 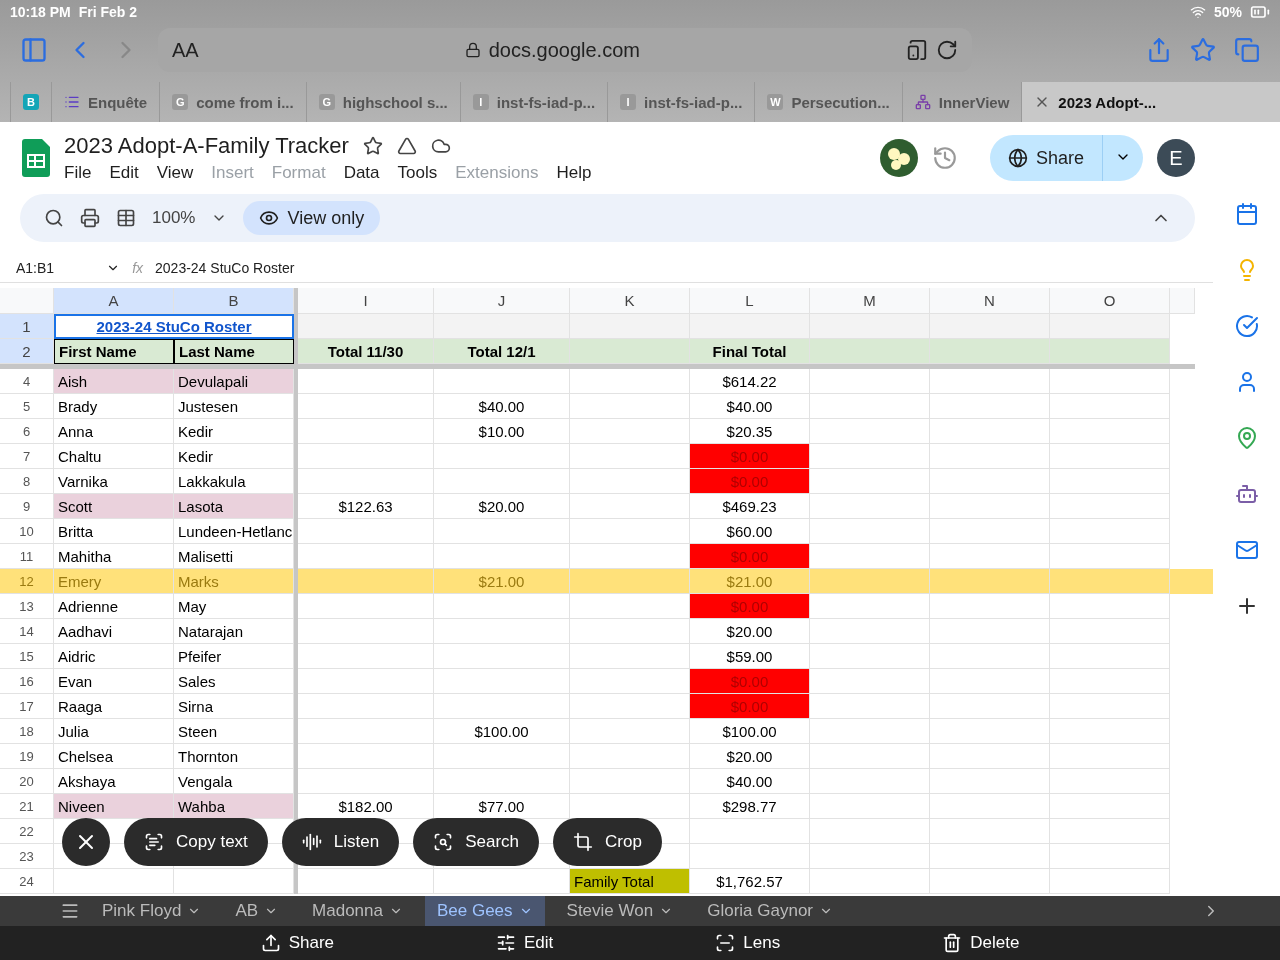 What do you see at coordinates (175, 173) in the screenshot?
I see `menu-item: View` at bounding box center [175, 173].